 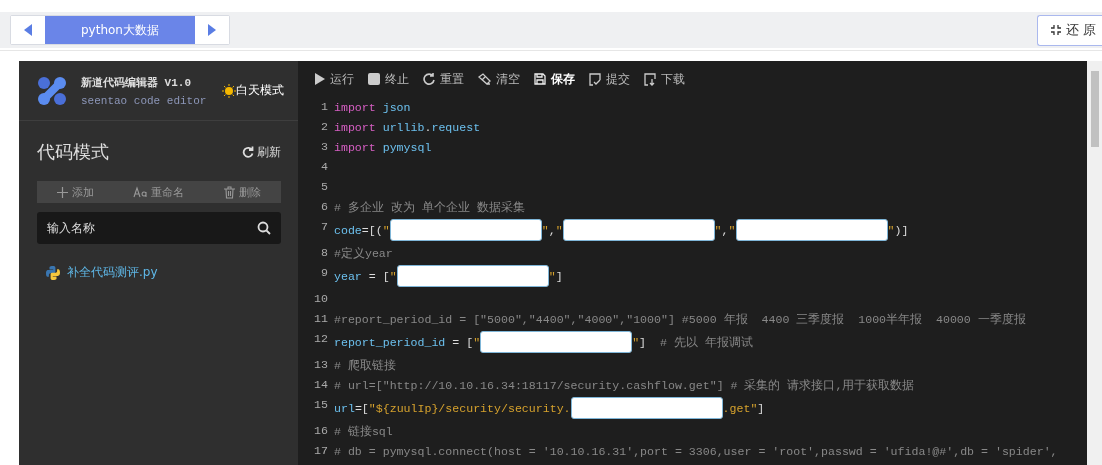 I want to click on code-text: # db = pymysql.connect(host = '10.10.16.31',port = 3306,user = 'root',passwd = 'ufida!@#',db = 'spider',, so click(x=696, y=451).